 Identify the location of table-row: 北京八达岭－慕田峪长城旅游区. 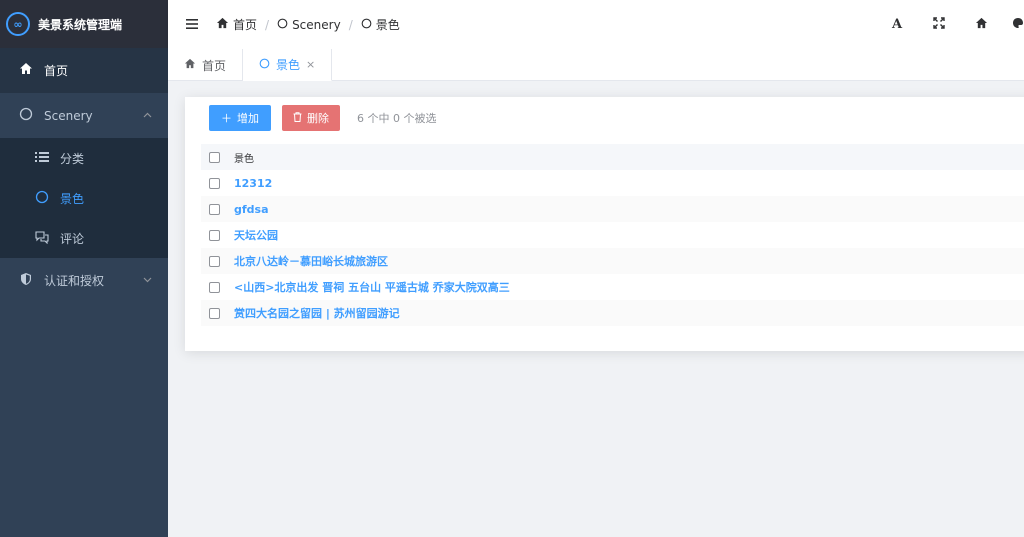
(612, 261).